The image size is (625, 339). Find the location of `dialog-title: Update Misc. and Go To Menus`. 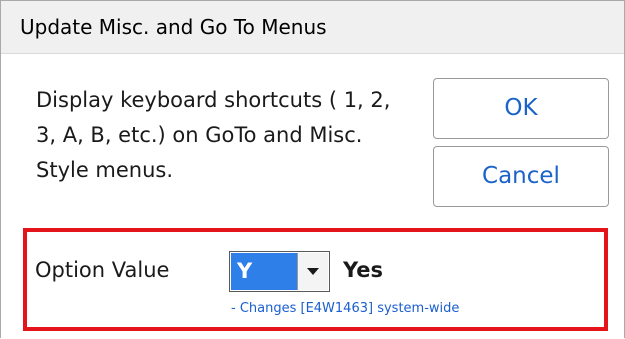

dialog-title: Update Misc. and Go To Menus is located at coordinates (173, 27).